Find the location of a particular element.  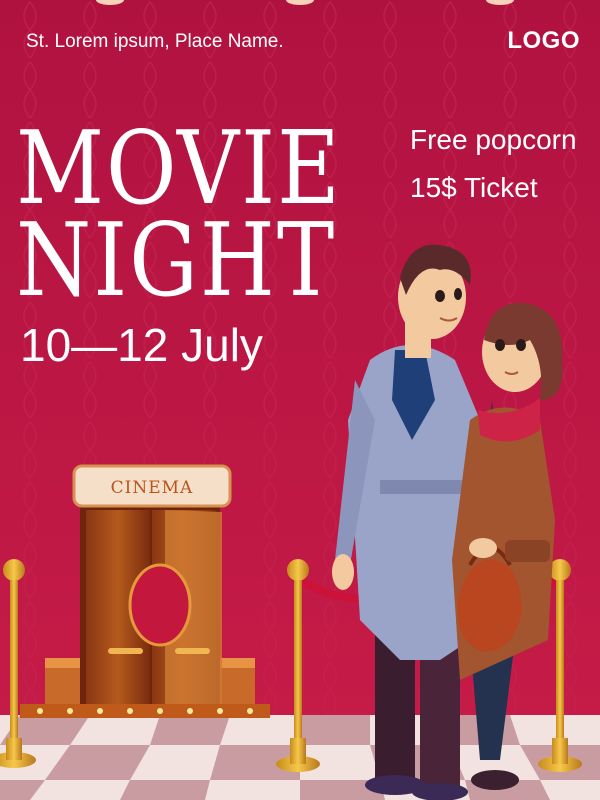

perk-free-popcorn: Free popcorn is located at coordinates (493, 139).